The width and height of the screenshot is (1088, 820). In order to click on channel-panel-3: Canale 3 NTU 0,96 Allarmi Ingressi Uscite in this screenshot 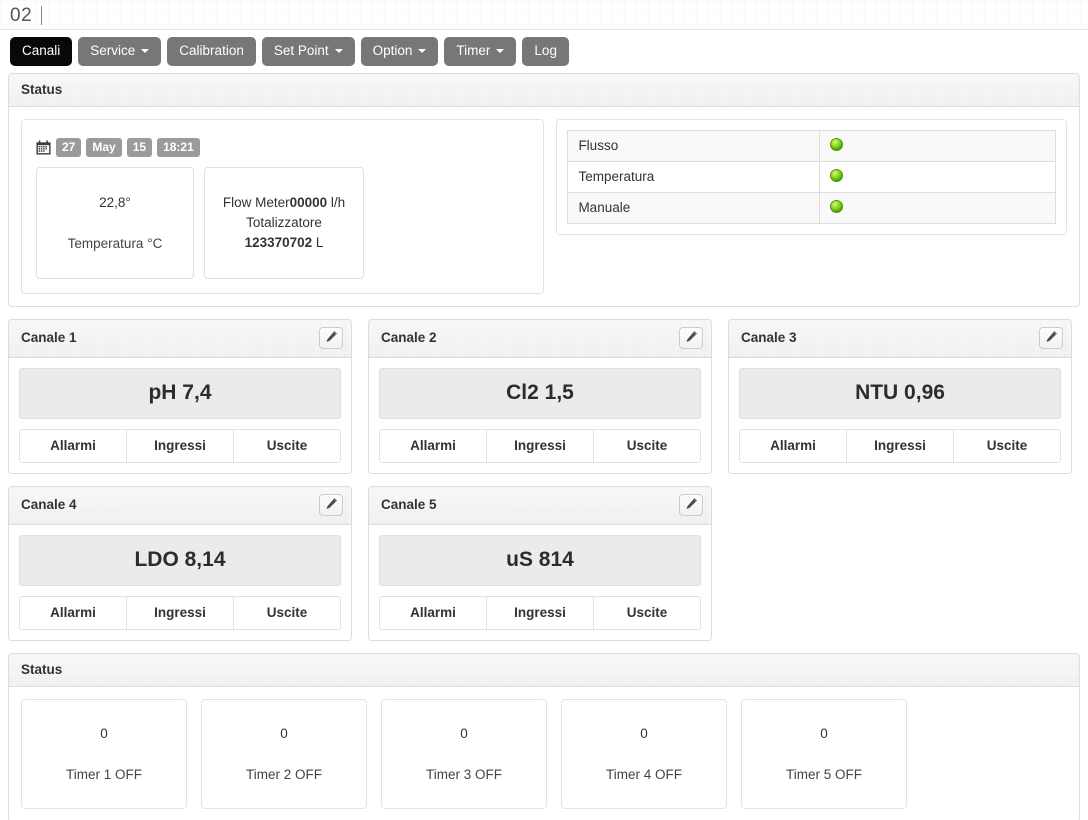, I will do `click(900, 396)`.